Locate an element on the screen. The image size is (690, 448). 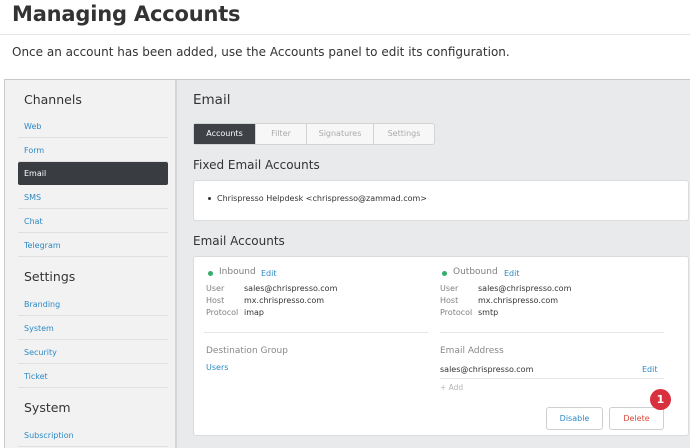
inbound-status-icon is located at coordinates (210, 273).